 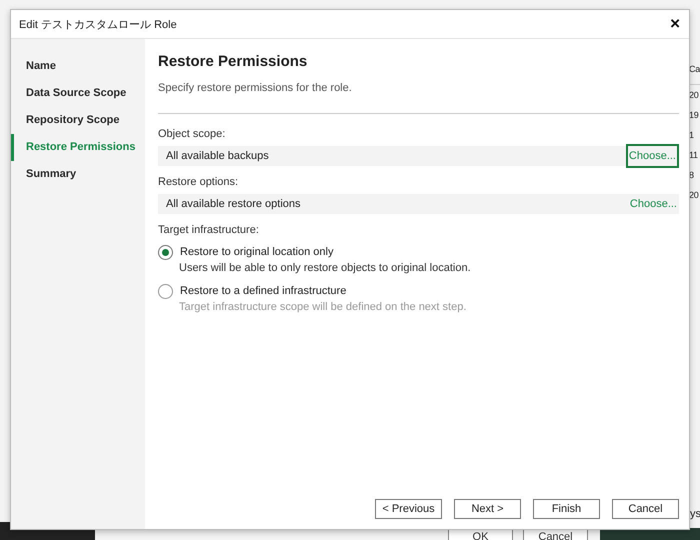 What do you see at coordinates (566, 509) in the screenshot?
I see `dialog-button: Finish` at bounding box center [566, 509].